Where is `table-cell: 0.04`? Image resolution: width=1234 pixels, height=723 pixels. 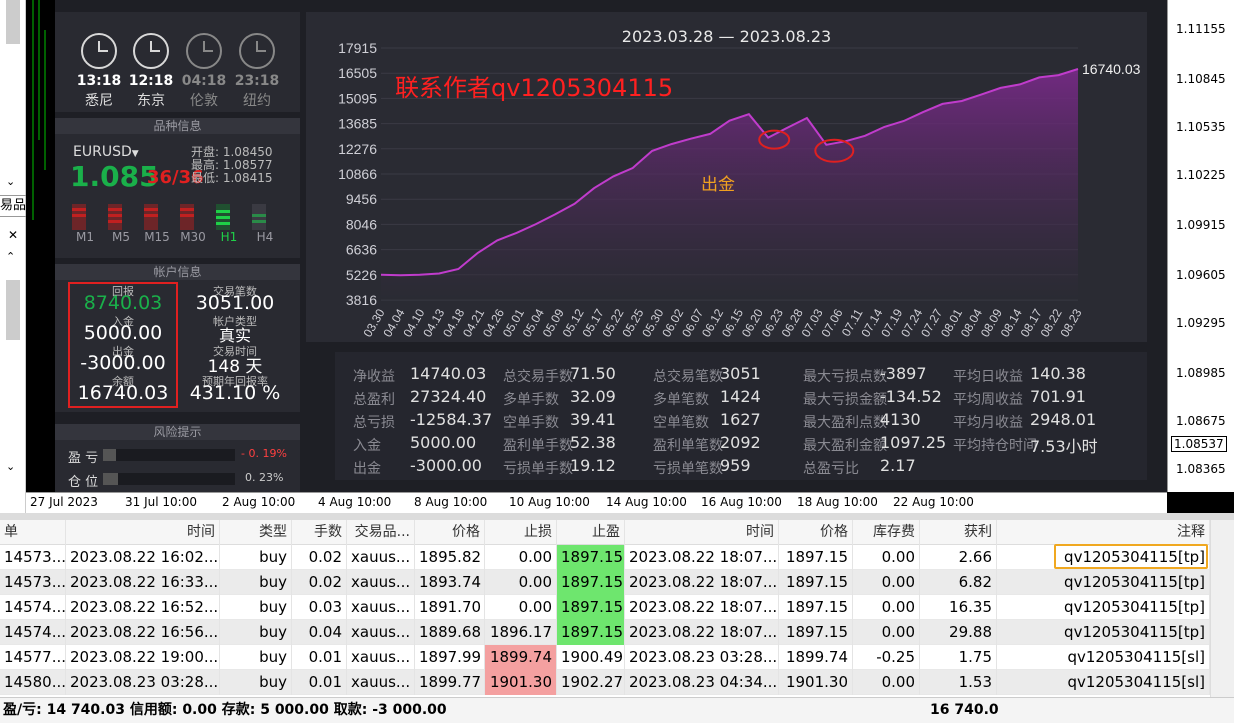 table-cell: 0.04 is located at coordinates (319, 632).